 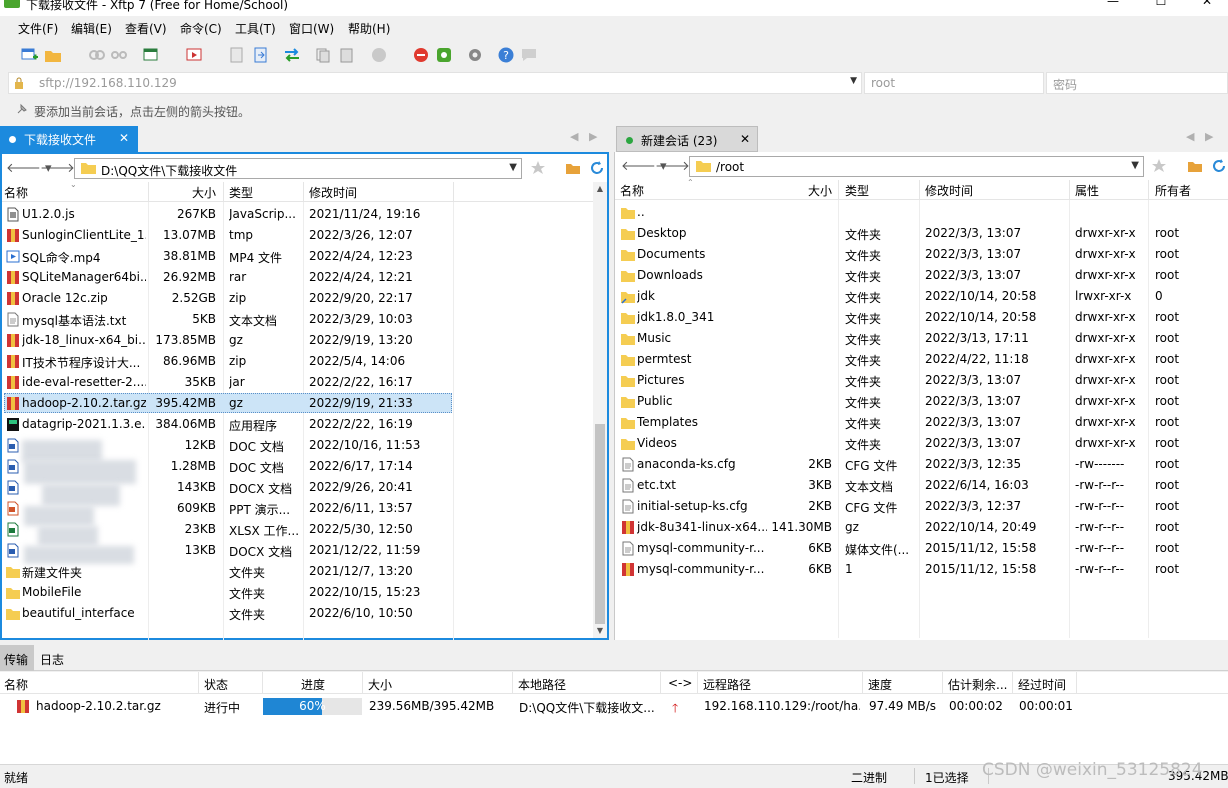 I want to click on transfer-mode: 二进制, so click(x=869, y=777).